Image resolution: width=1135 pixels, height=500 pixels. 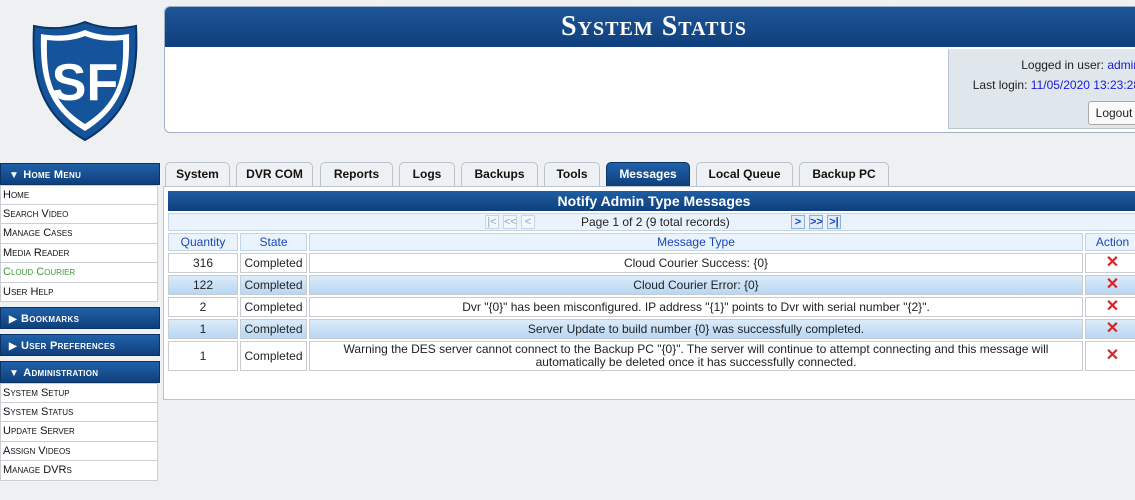 I want to click on next-page-icon: >, so click(x=798, y=222).